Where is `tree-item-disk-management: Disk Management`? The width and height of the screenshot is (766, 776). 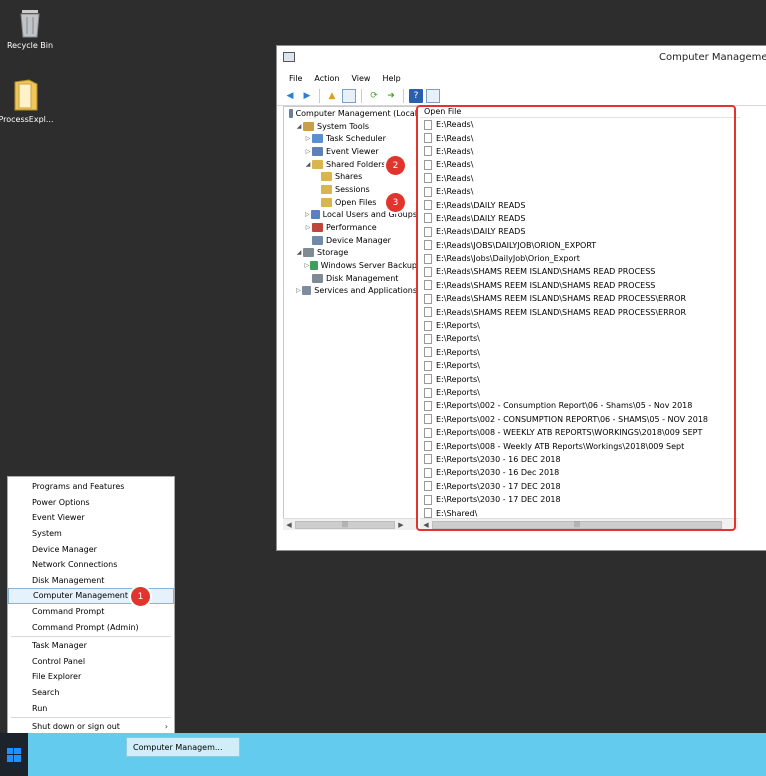 tree-item-disk-management: Disk Management is located at coordinates (350, 278).